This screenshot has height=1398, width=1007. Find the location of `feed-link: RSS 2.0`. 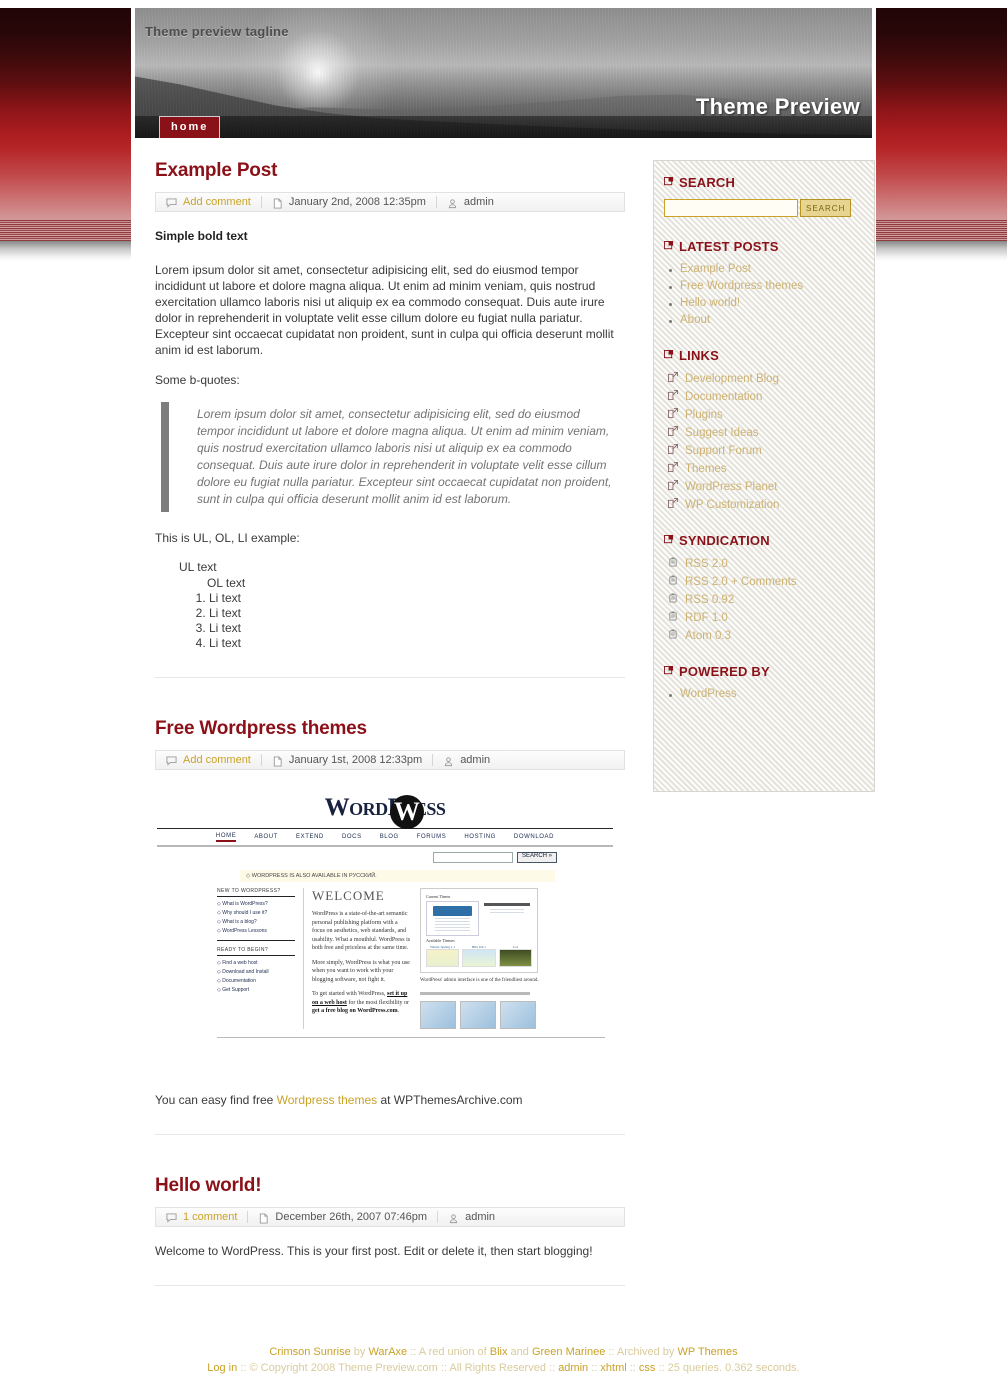

feed-link: RSS 2.0 is located at coordinates (706, 564).